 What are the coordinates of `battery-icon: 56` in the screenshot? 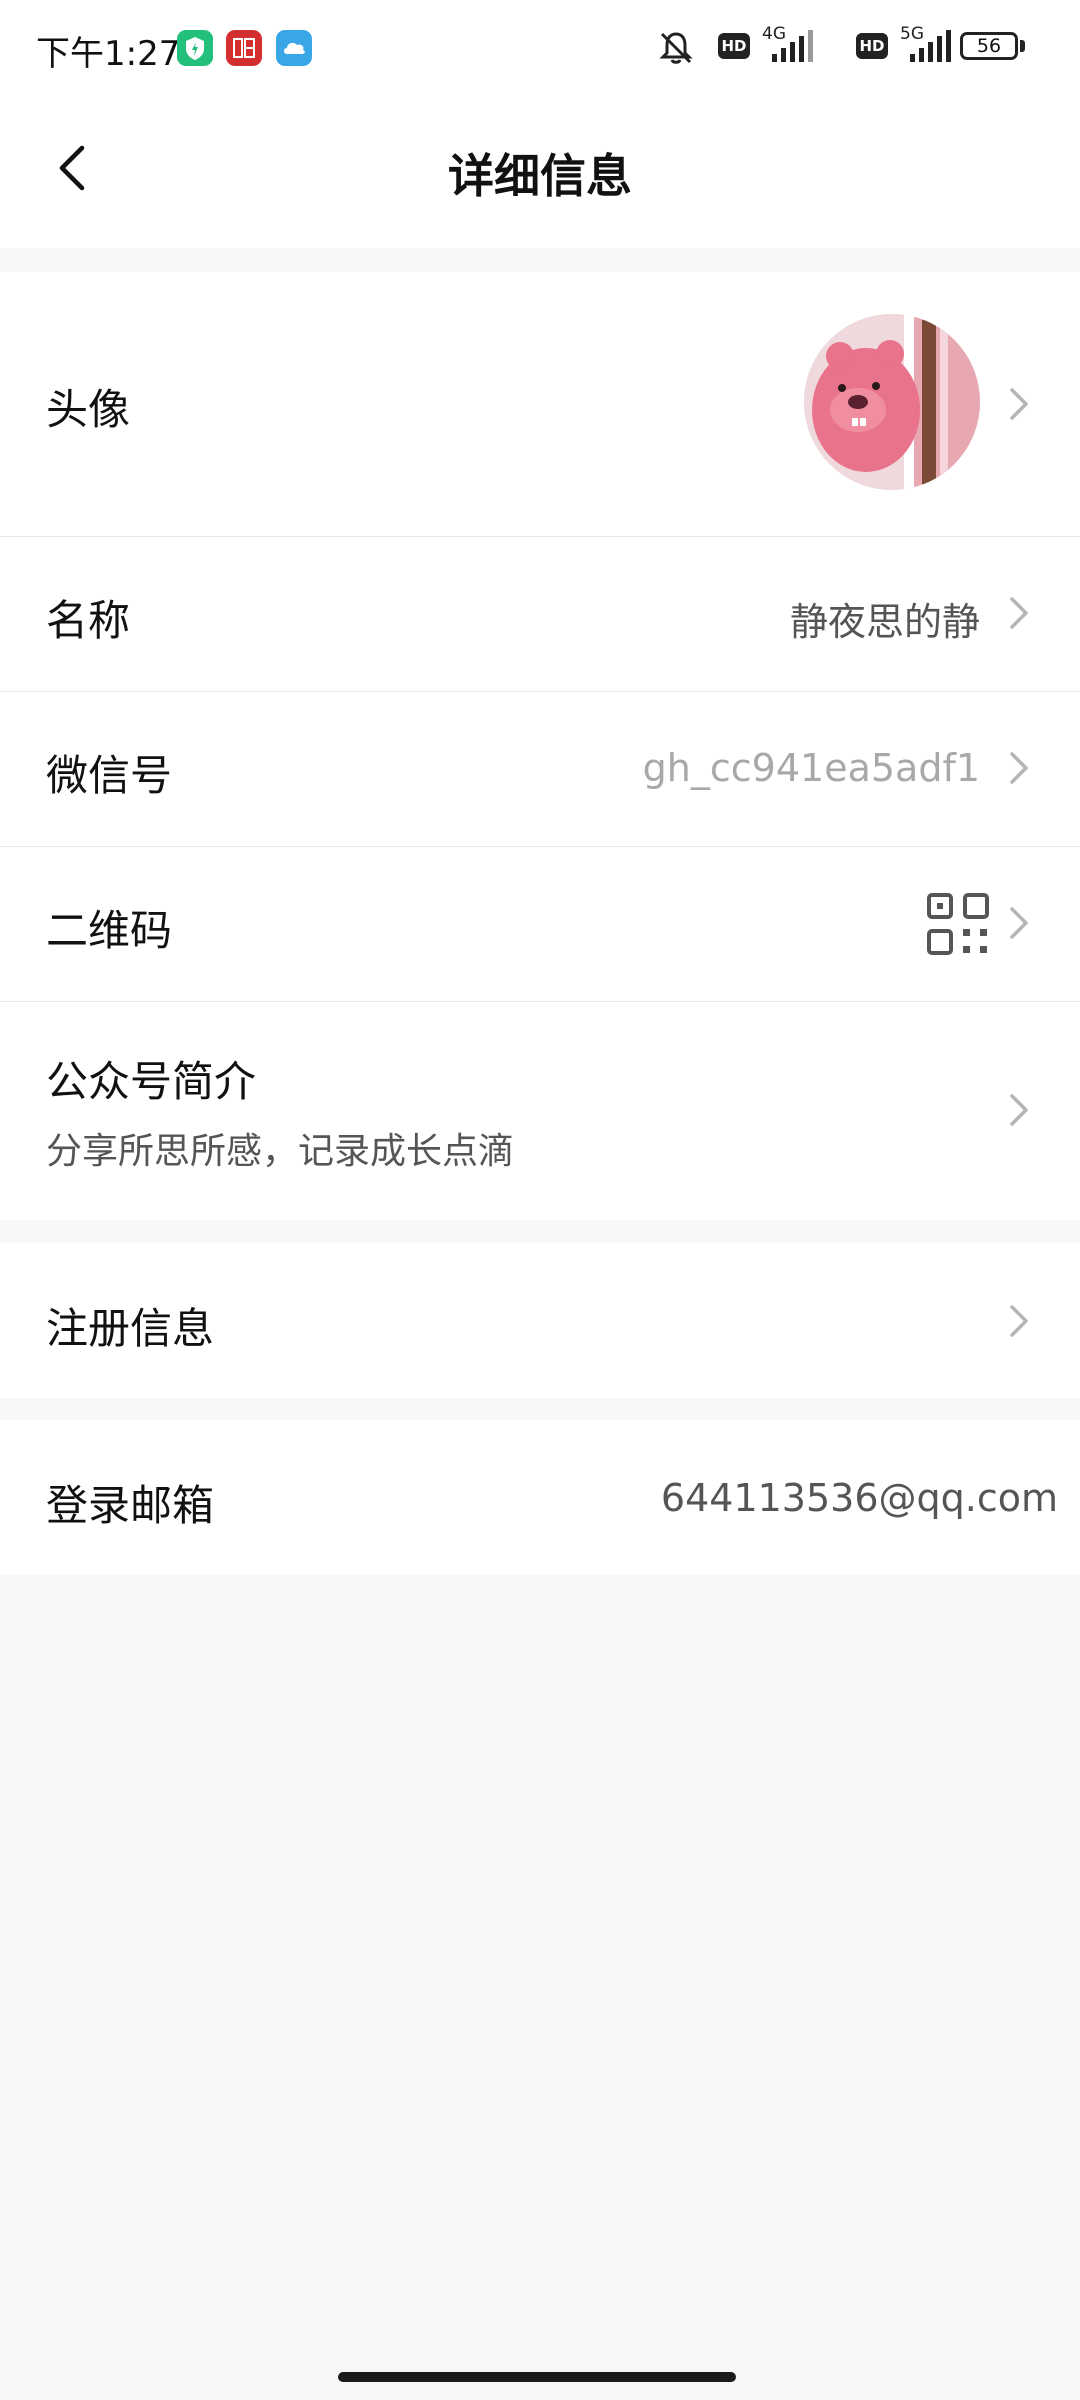 It's located at (989, 46).